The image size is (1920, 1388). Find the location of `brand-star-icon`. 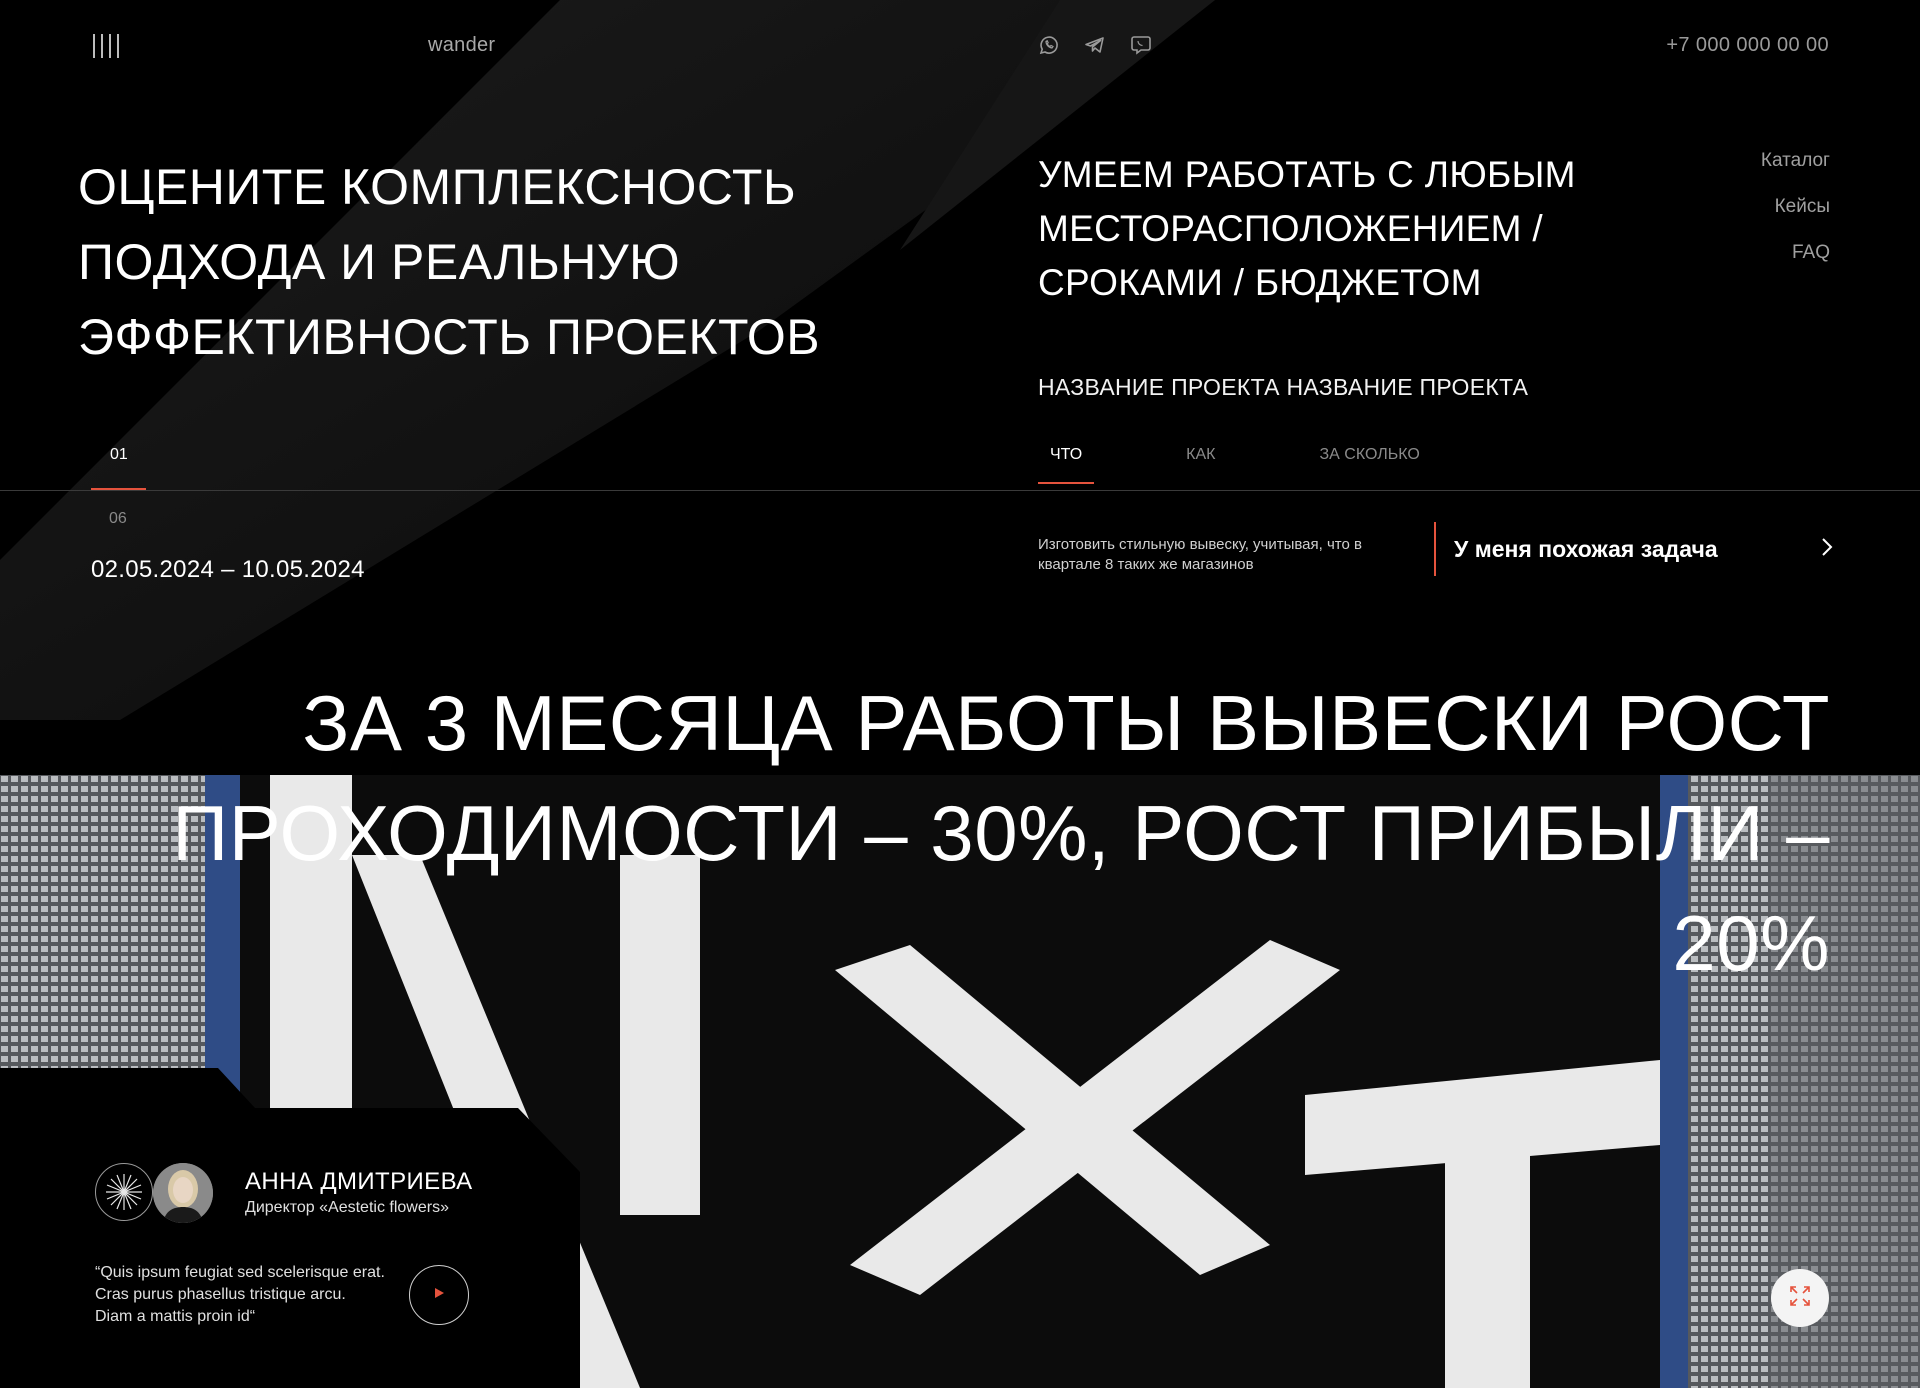

brand-star-icon is located at coordinates (124, 1192).